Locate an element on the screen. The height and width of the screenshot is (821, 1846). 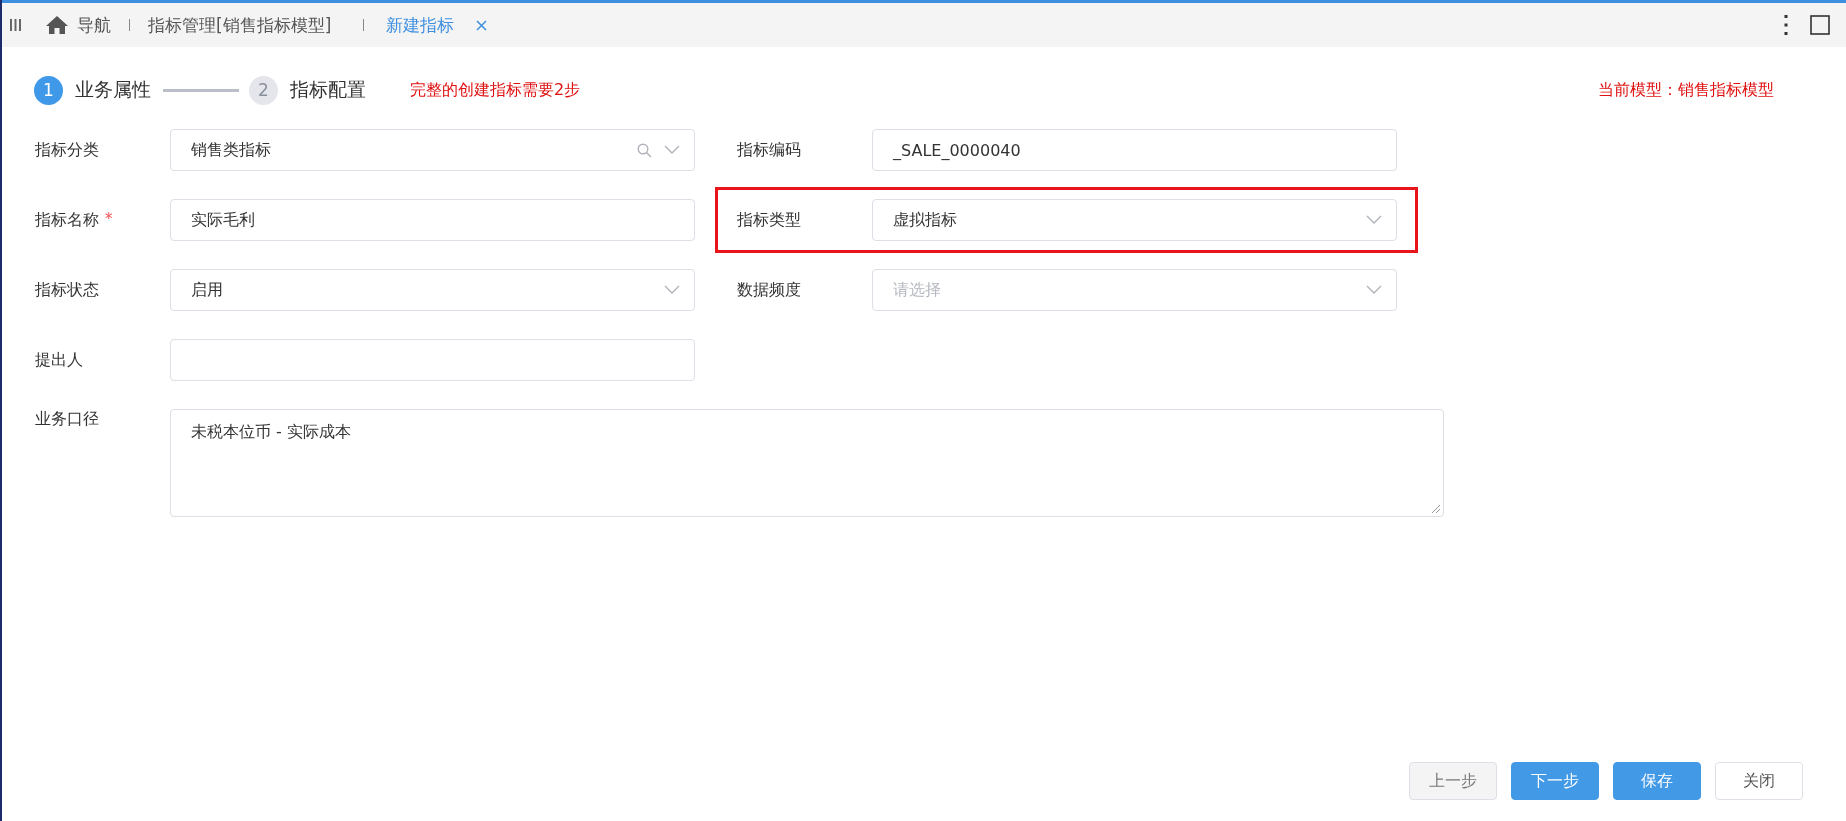
select-field: 虚拟指标 is located at coordinates (1134, 220).